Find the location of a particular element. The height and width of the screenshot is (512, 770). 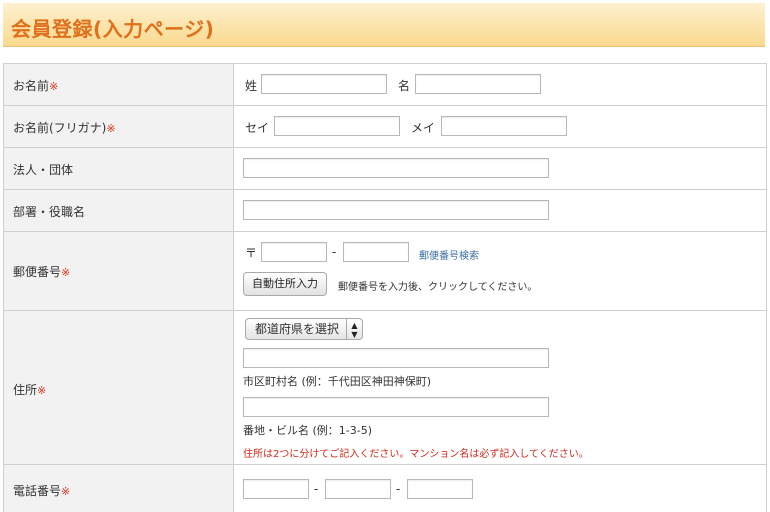

row-name-kana: お名前(フリガナ)※ セイ メイ is located at coordinates (385, 127).